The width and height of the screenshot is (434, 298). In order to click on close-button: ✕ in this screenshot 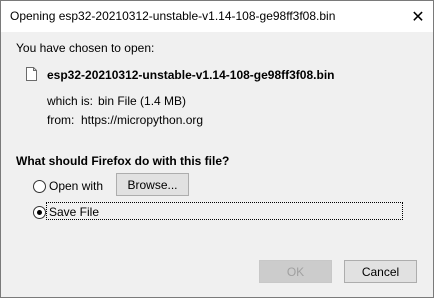, I will do `click(418, 16)`.